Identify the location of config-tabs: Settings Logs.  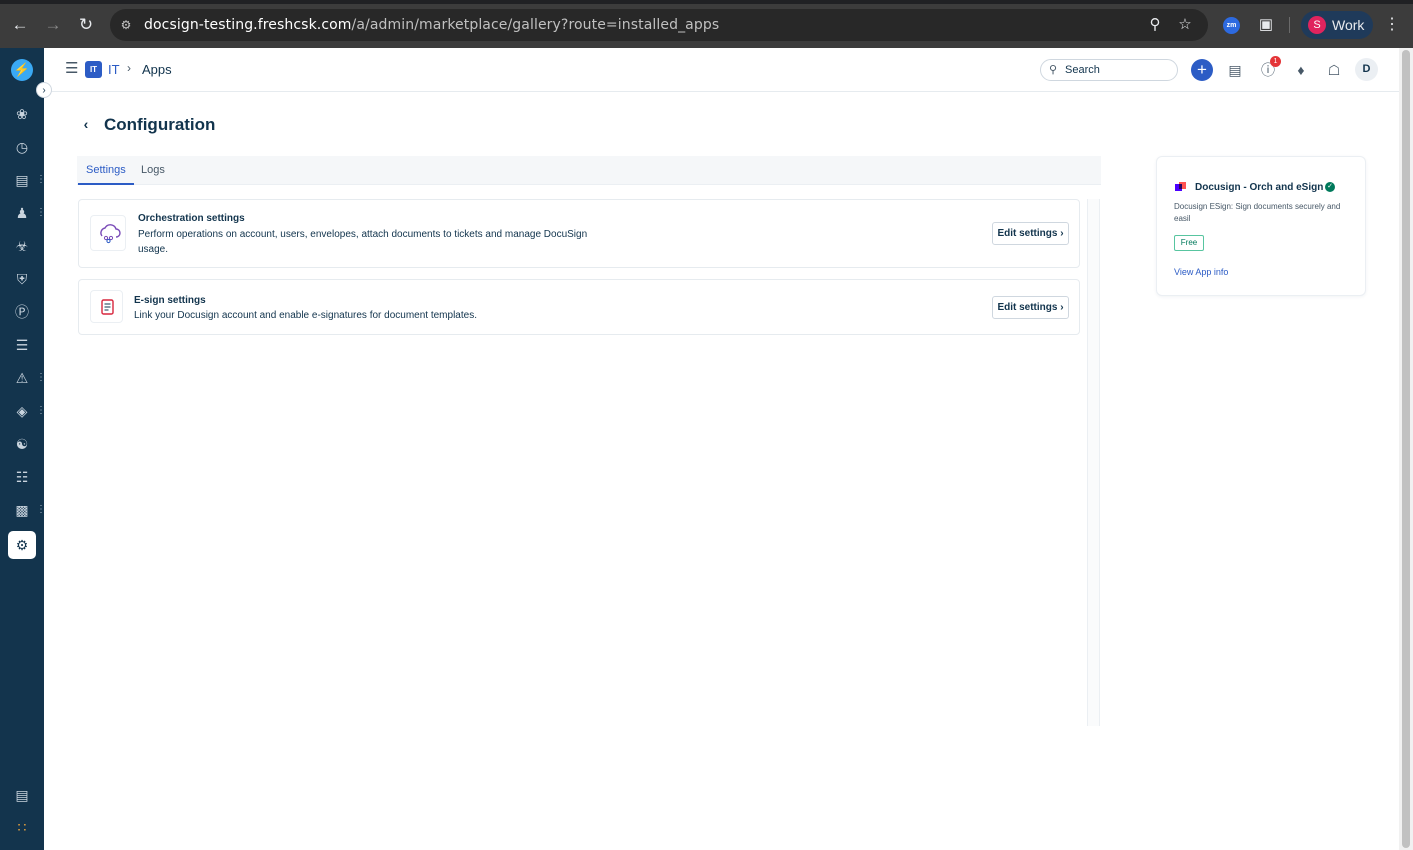
(589, 170).